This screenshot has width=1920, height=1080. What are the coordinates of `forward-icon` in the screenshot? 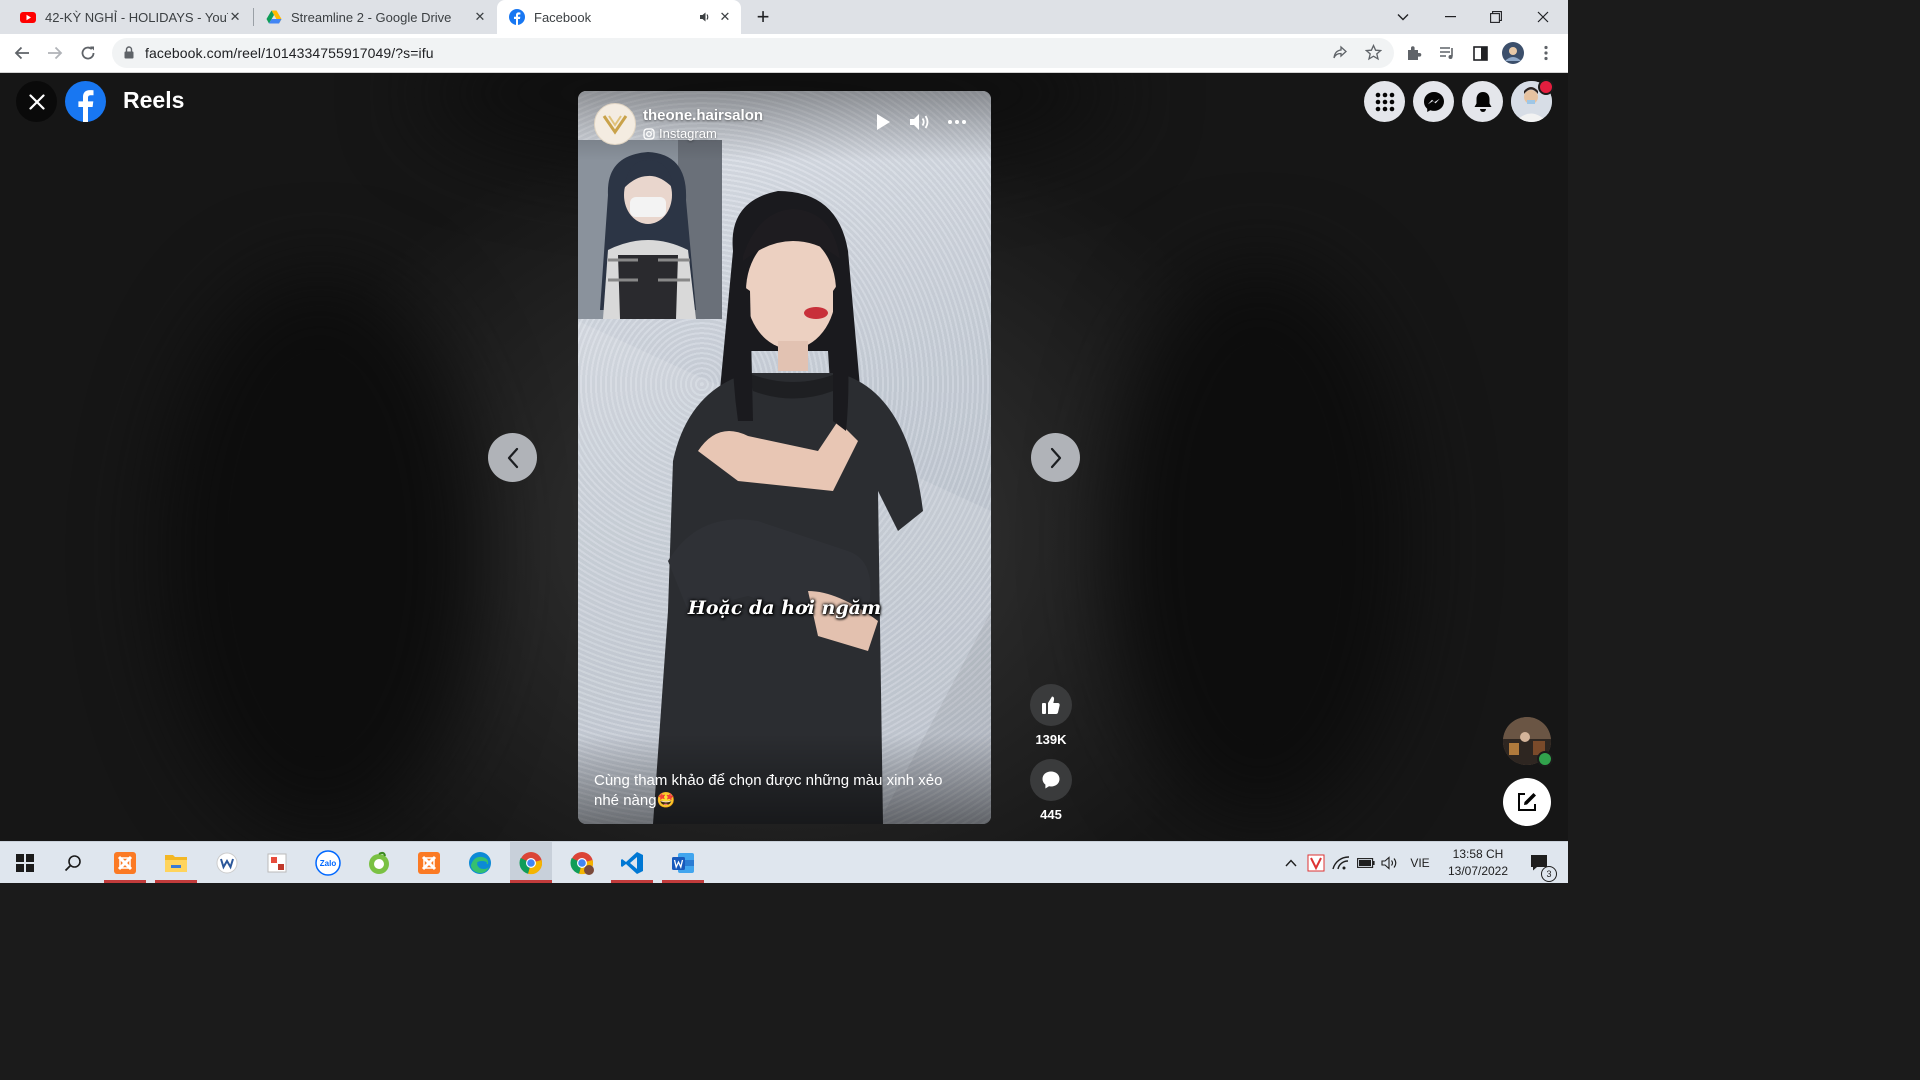 It's located at (55, 53).